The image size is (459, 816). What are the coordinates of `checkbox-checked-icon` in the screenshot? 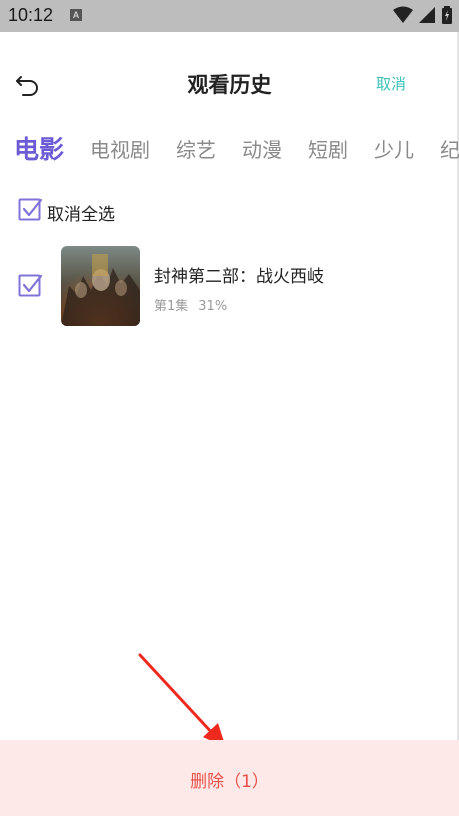 It's located at (30, 209).